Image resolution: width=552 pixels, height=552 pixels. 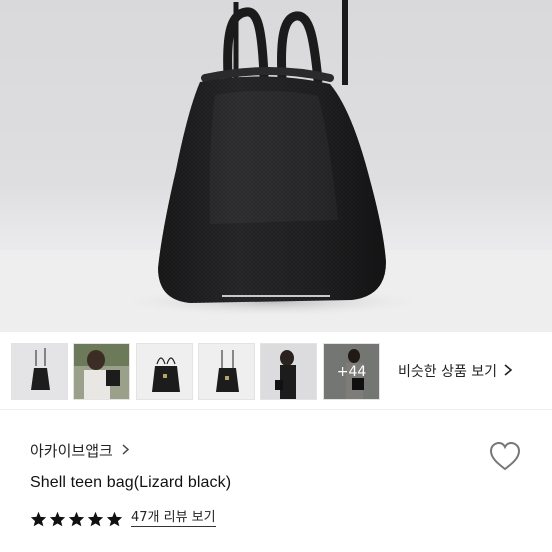 I want to click on thumbnail-6: +44, so click(x=351, y=371).